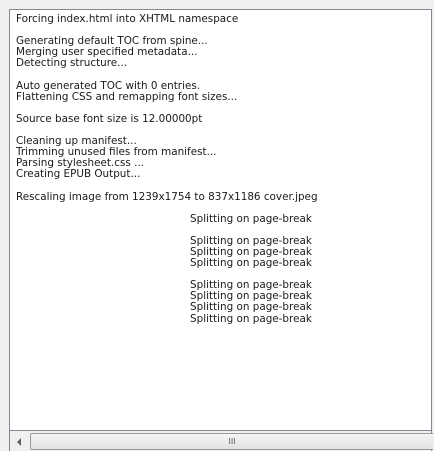 This screenshot has height=451, width=434. Describe the element at coordinates (109, 118) in the screenshot. I see `log-line: Source base font size is 12.00000pt` at that location.